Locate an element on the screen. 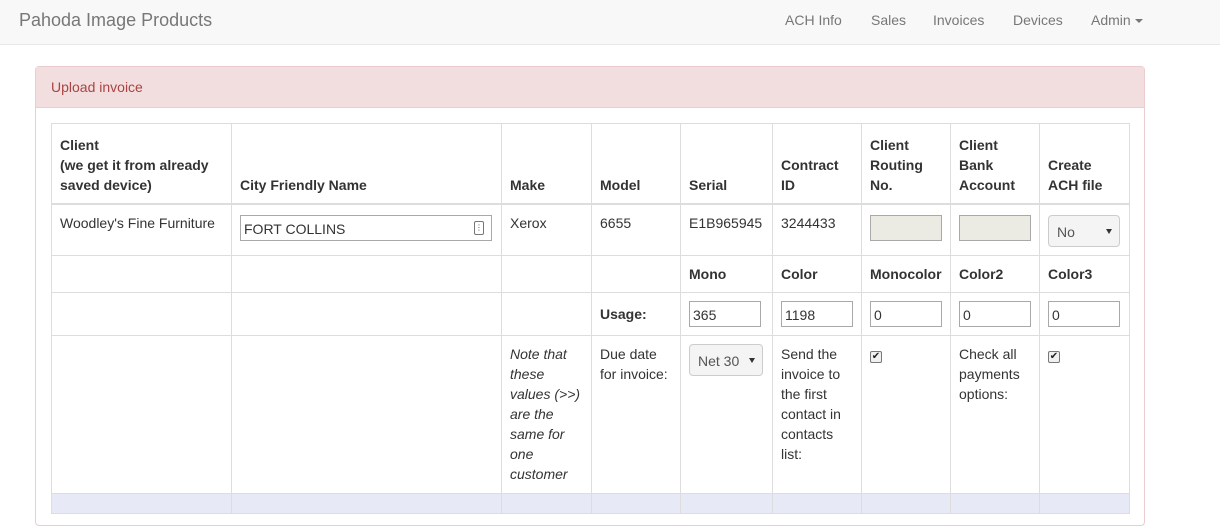  routing-cell is located at coordinates (906, 229).